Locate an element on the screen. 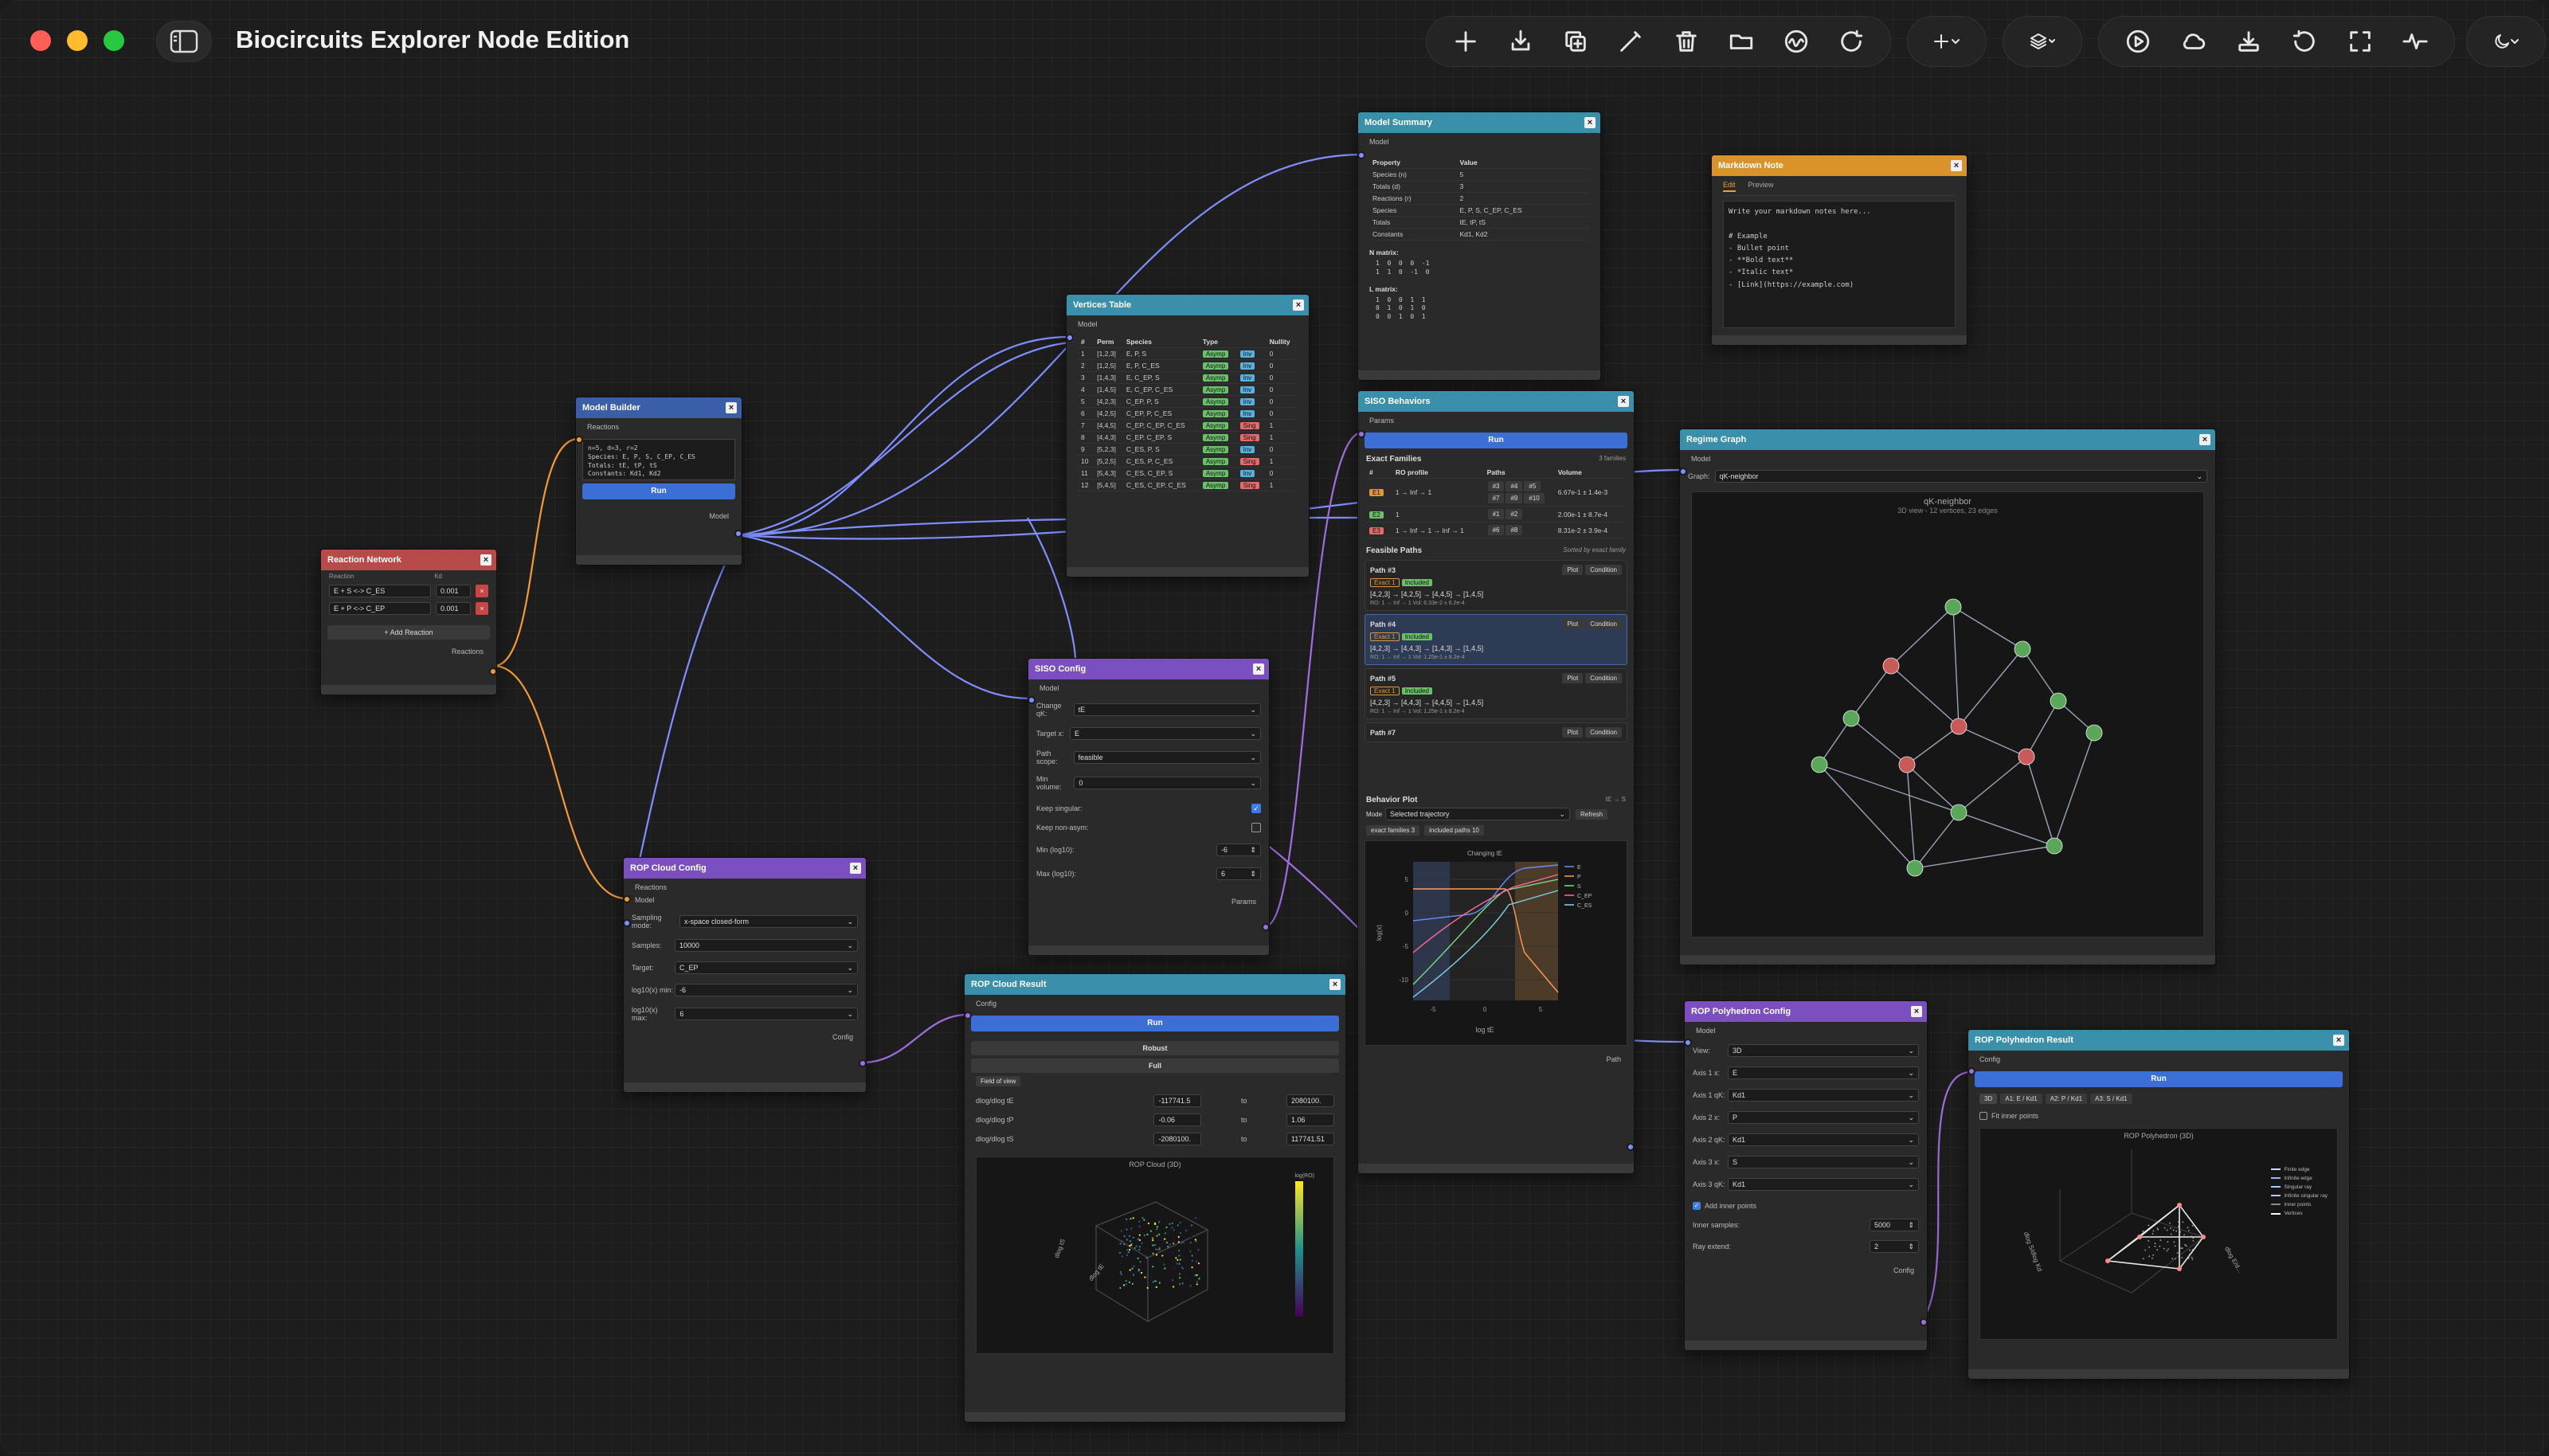  params-input-port is located at coordinates (1361, 434).